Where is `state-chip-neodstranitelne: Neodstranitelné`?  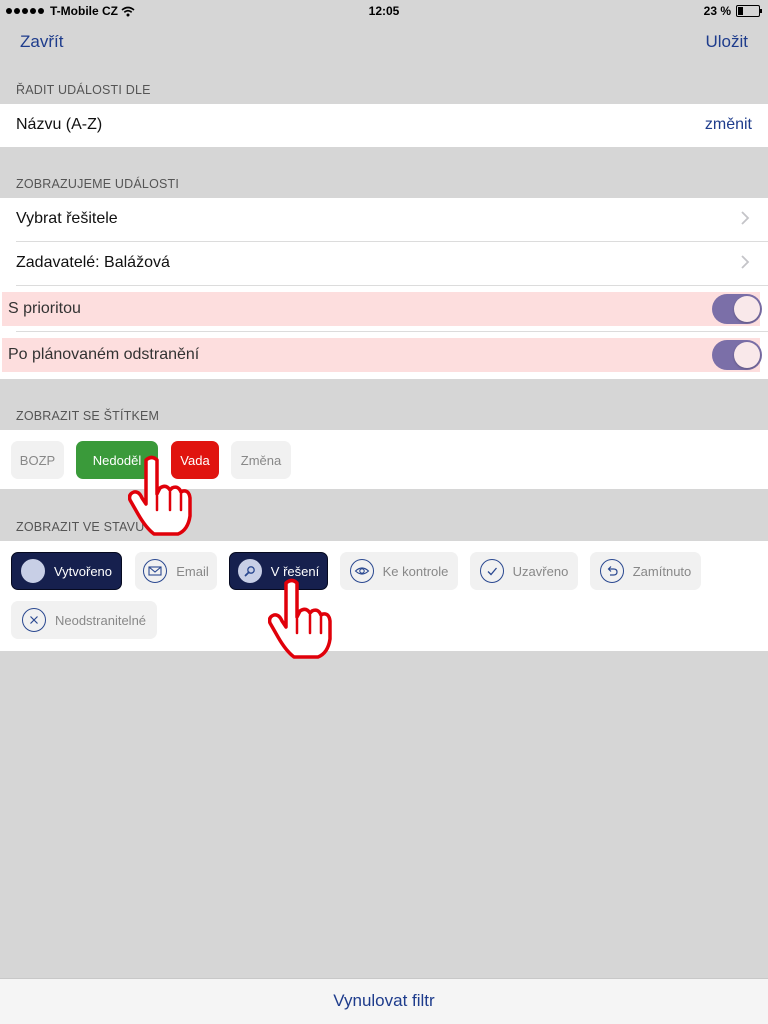 state-chip-neodstranitelne: Neodstranitelné is located at coordinates (84, 620).